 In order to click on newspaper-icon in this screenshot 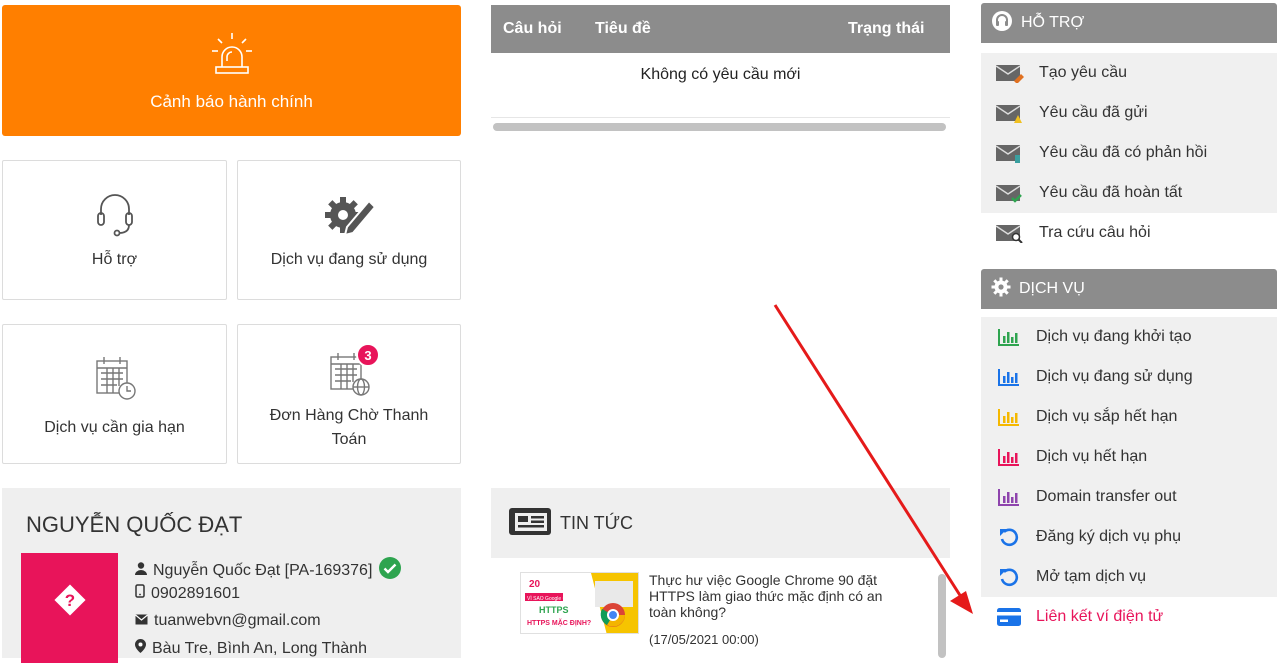, I will do `click(530, 523)`.